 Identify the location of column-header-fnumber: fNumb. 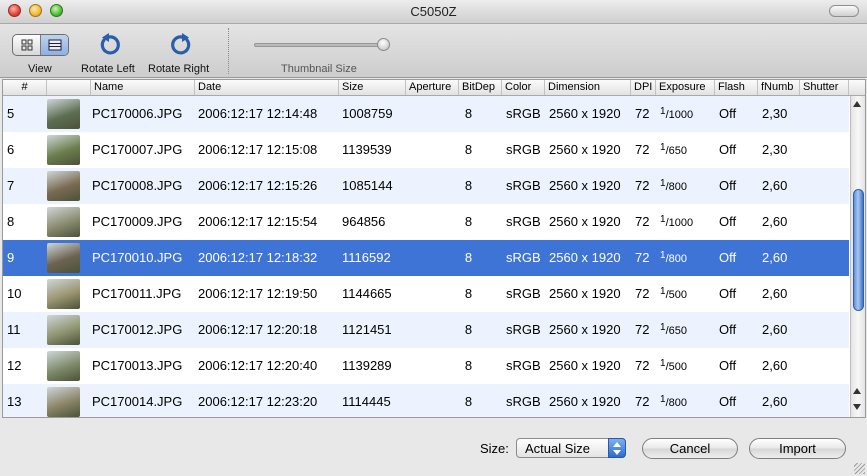
(779, 87).